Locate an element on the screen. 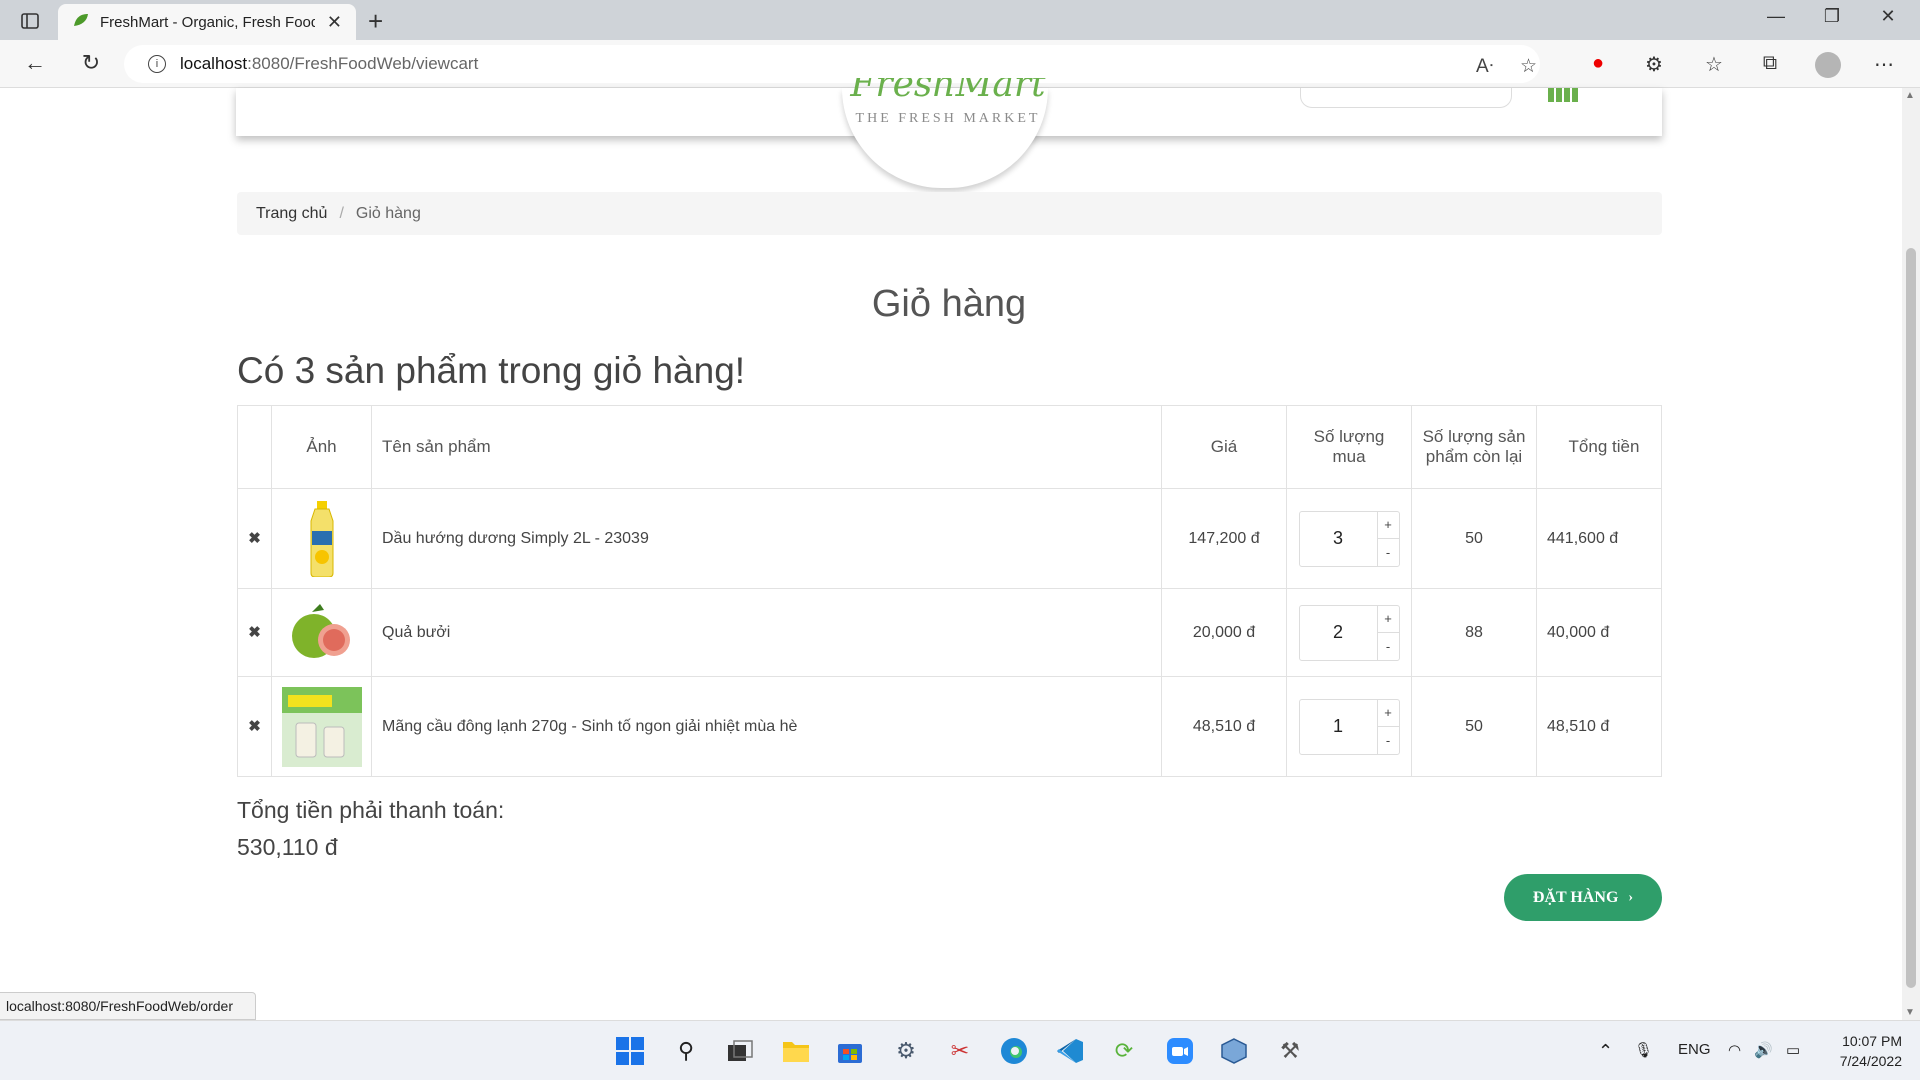 The width and height of the screenshot is (1920, 1080). tab-title: FreshMart - Organic, Fresh Food is located at coordinates (207, 22).